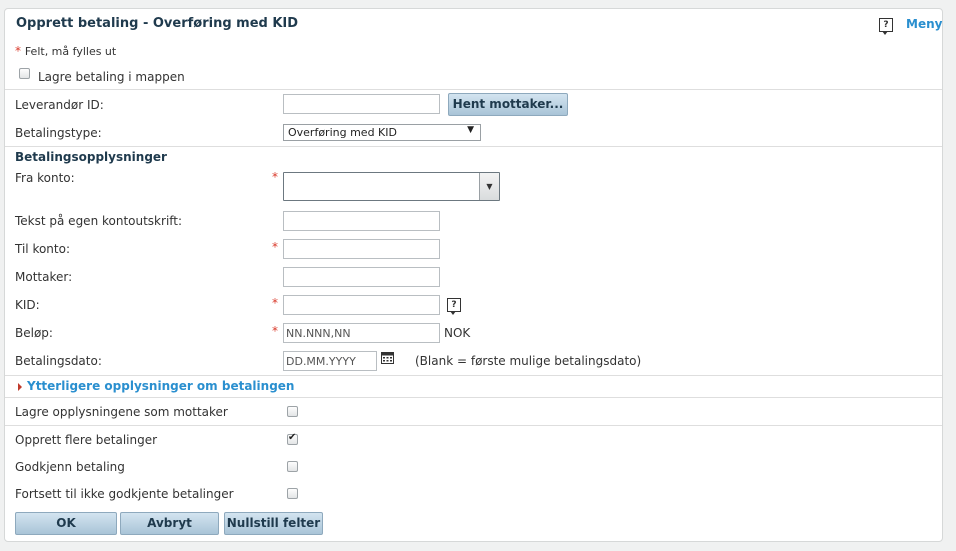  I want to click on own-statement-text-label: Tekst på egen kontoutskrift:, so click(99, 221).